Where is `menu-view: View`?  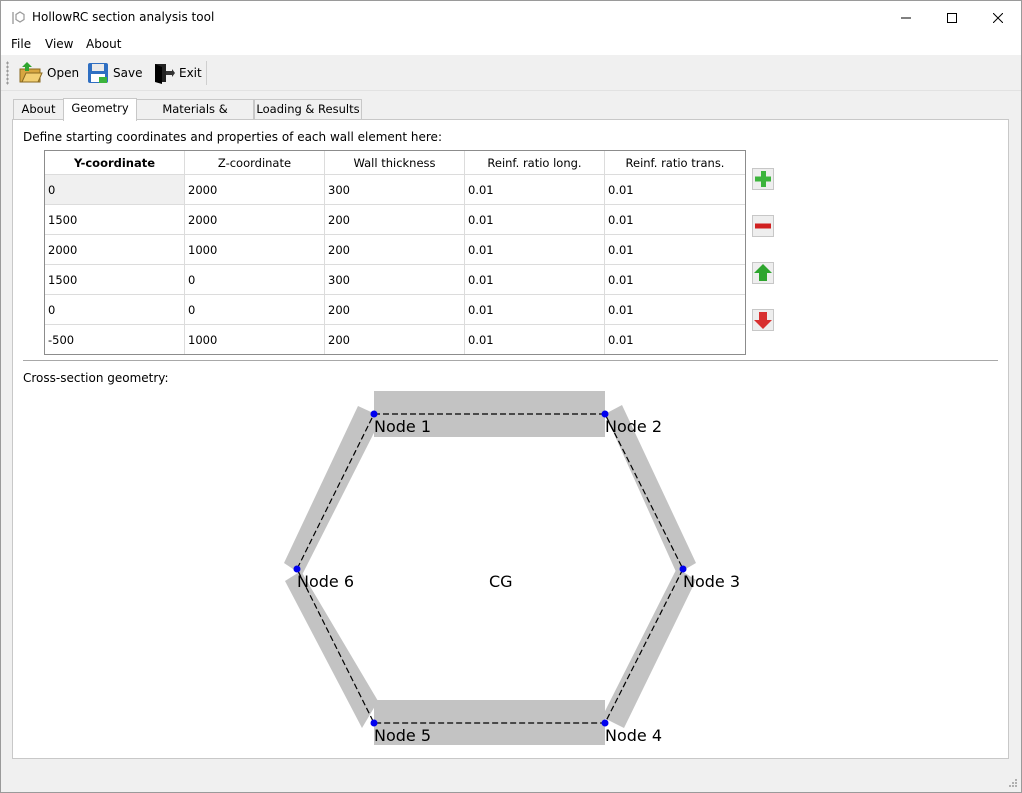
menu-view: View is located at coordinates (59, 44).